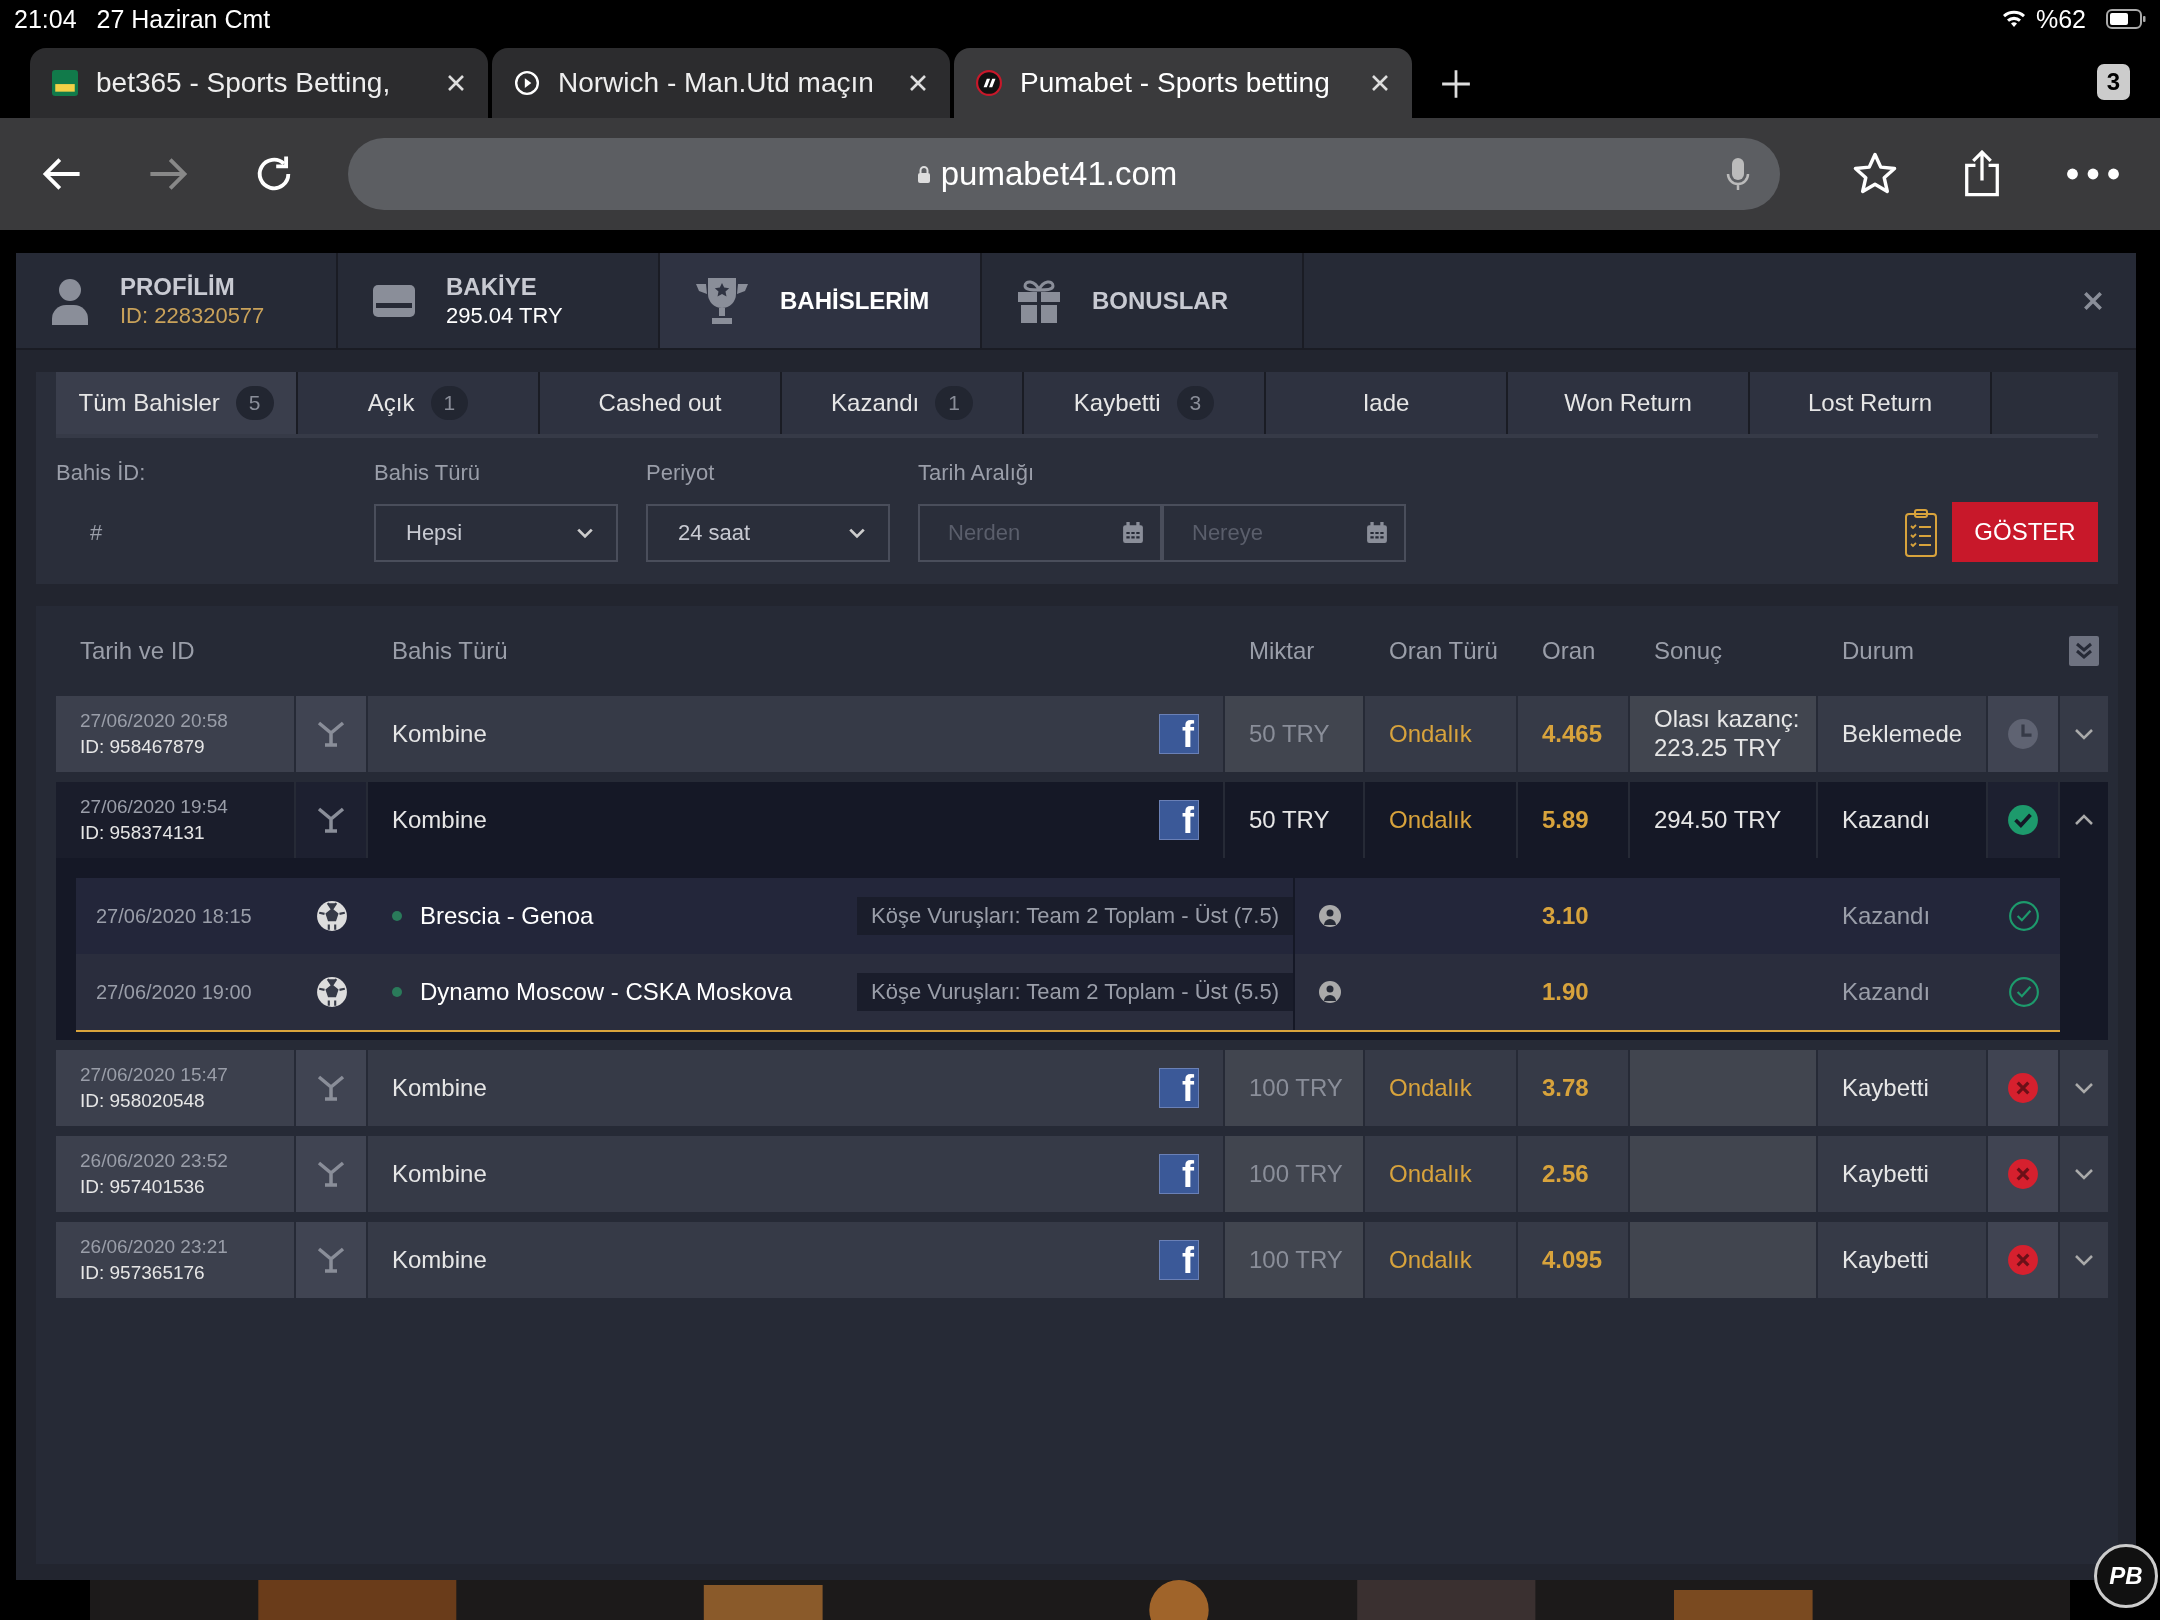  Describe the element at coordinates (977, 473) in the screenshot. I see `field-label: Tarih Aralığı` at that location.